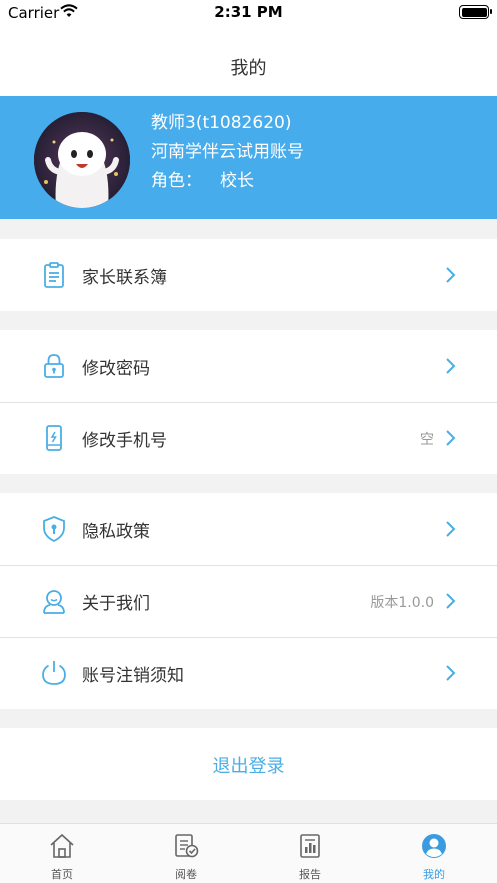 The image size is (497, 883). I want to click on menu-item-label: 修改手机号, so click(124, 441).